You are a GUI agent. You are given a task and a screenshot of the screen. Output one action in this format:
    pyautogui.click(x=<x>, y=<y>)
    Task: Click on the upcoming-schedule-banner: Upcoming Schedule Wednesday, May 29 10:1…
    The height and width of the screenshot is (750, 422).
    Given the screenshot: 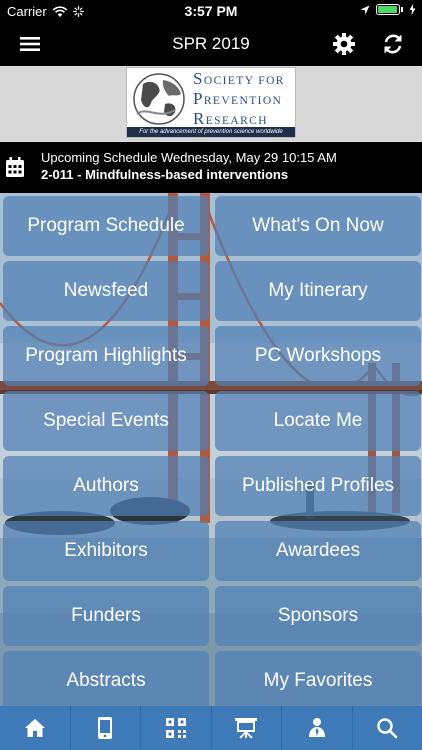 What is the action you would take?
    pyautogui.click(x=211, y=167)
    